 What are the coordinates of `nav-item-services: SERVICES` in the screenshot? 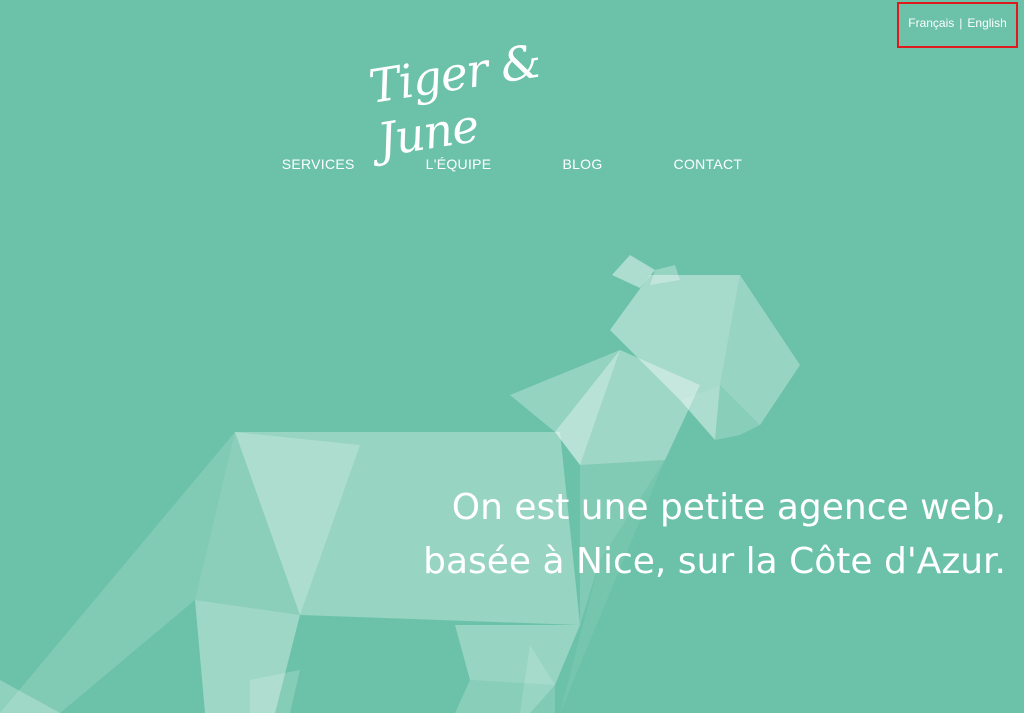 It's located at (318, 164).